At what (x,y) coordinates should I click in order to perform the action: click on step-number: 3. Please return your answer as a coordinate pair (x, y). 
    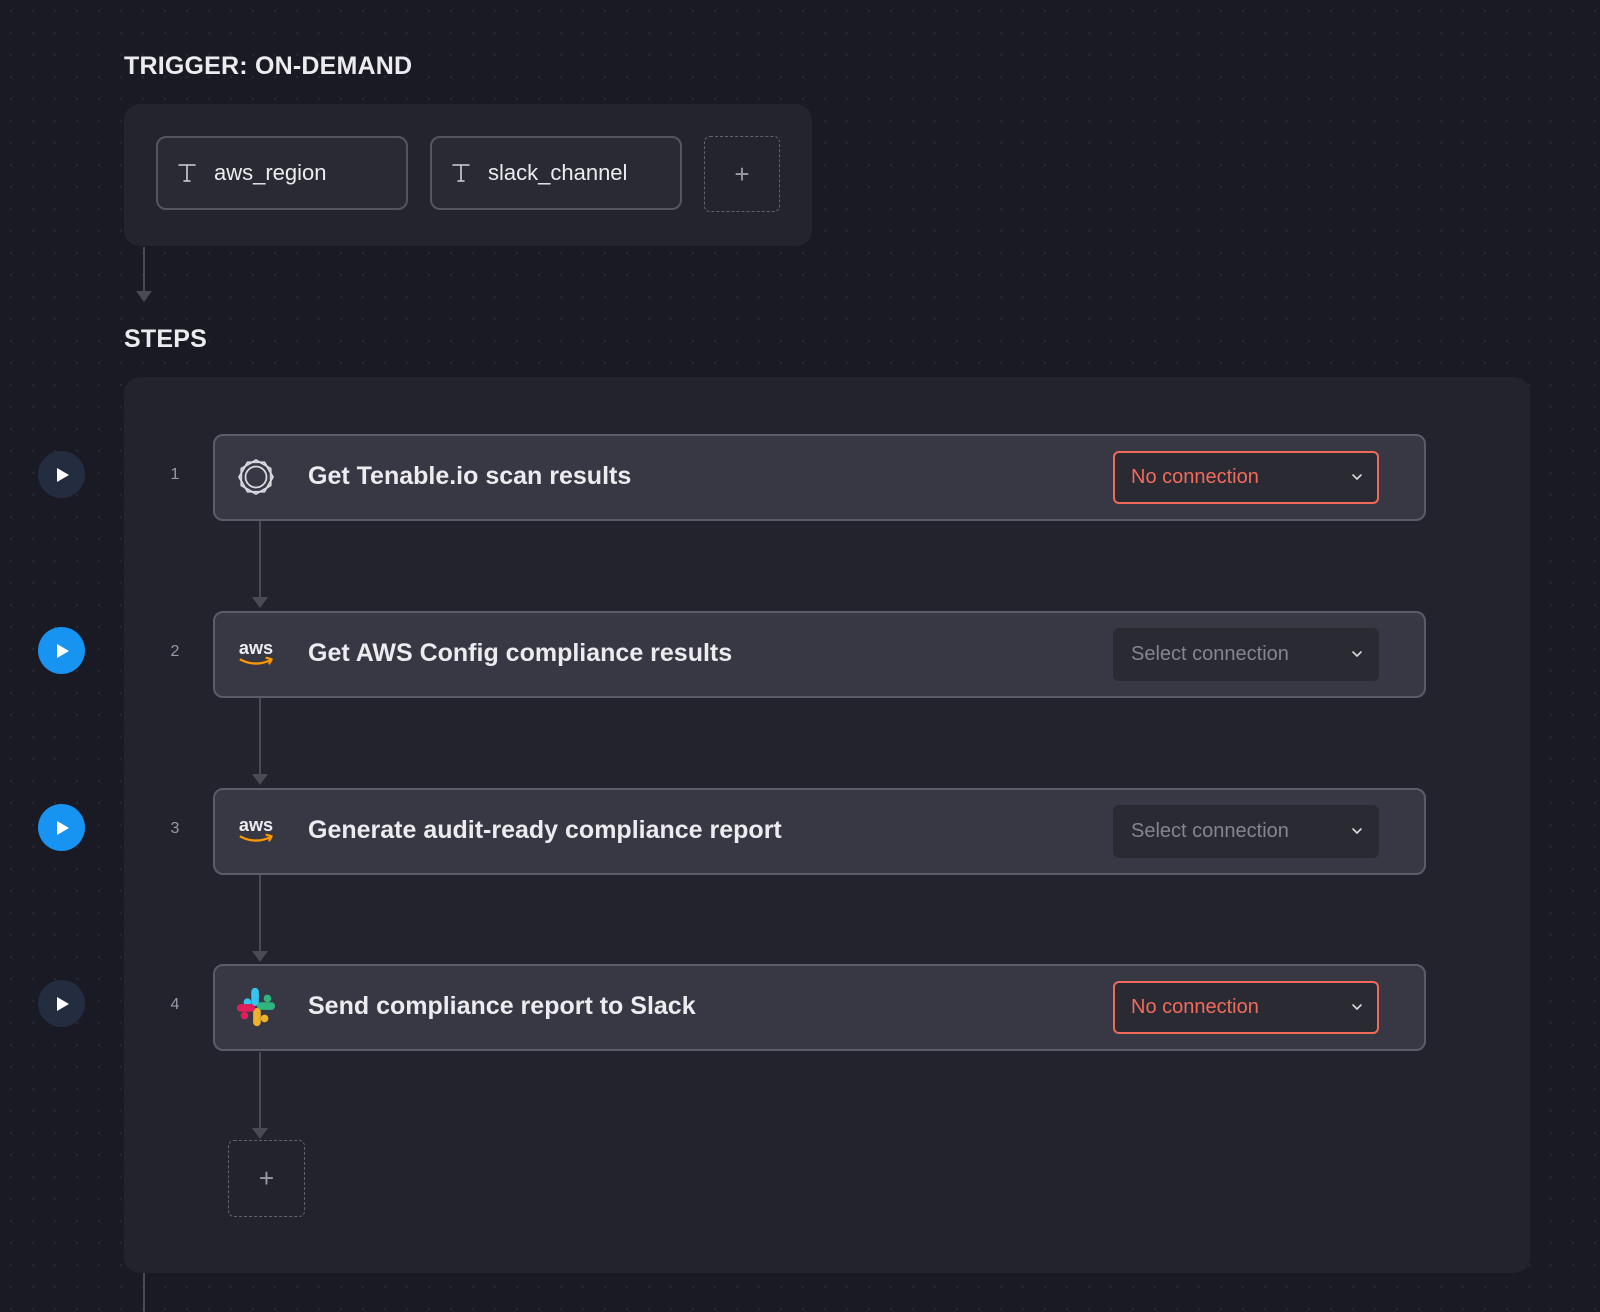
    Looking at the image, I should click on (175, 828).